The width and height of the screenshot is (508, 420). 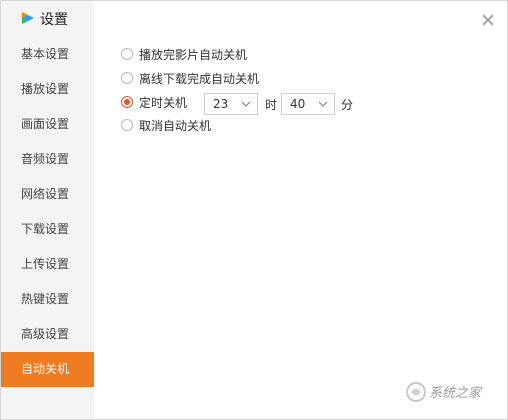 I want to click on minute-unit: 分, so click(x=347, y=105).